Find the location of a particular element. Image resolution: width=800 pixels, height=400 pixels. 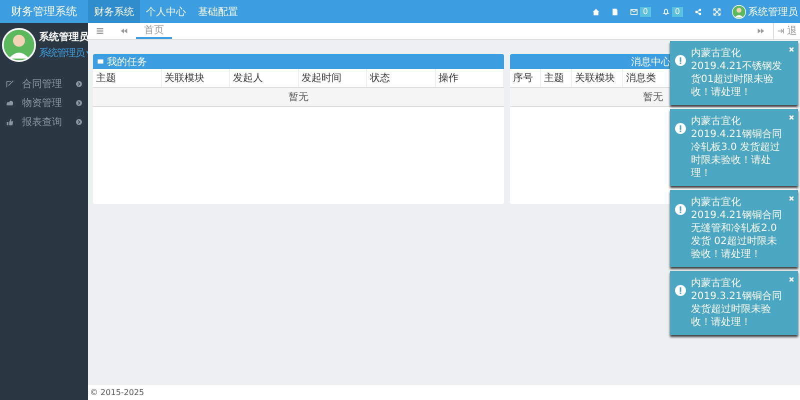

user-menu: 系统管理员 is located at coordinates (773, 11).